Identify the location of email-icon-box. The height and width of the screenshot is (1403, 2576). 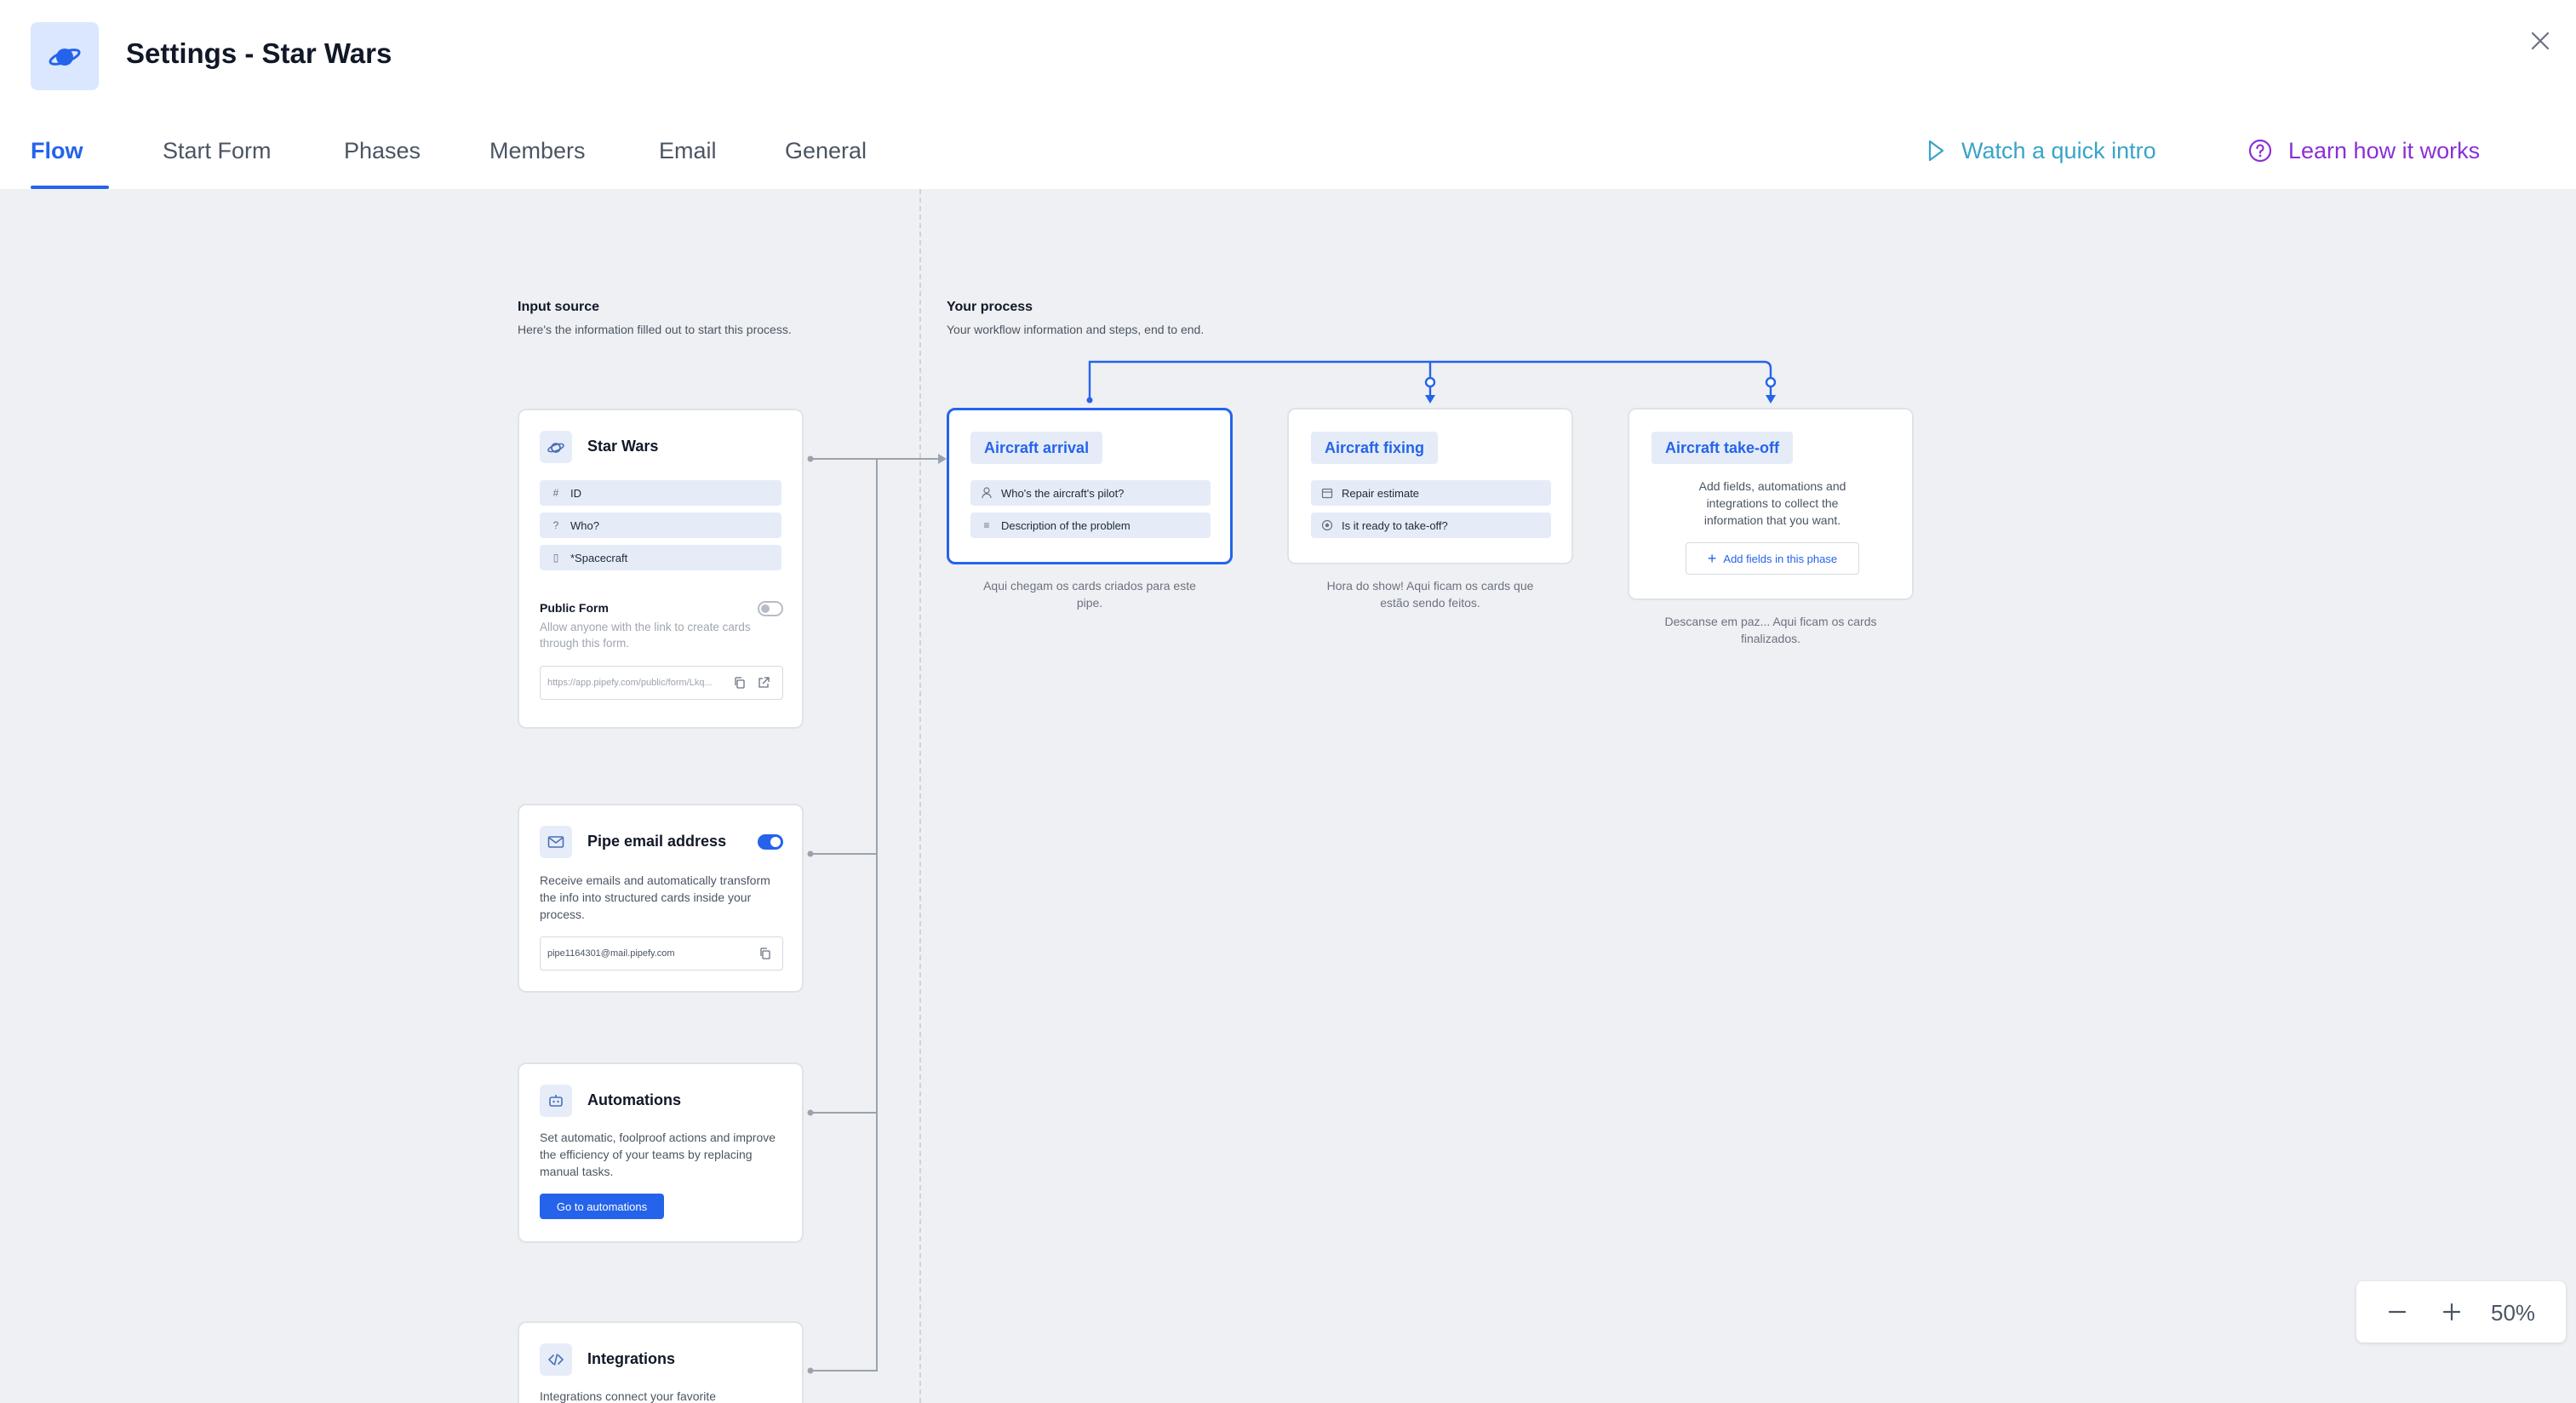
(556, 842).